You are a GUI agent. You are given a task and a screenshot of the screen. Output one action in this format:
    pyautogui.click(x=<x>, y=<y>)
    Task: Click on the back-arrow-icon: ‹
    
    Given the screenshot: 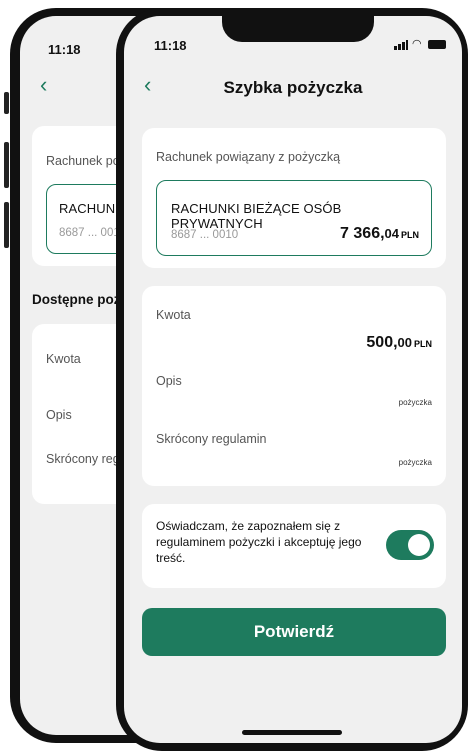 What is the action you would take?
    pyautogui.click(x=43, y=85)
    